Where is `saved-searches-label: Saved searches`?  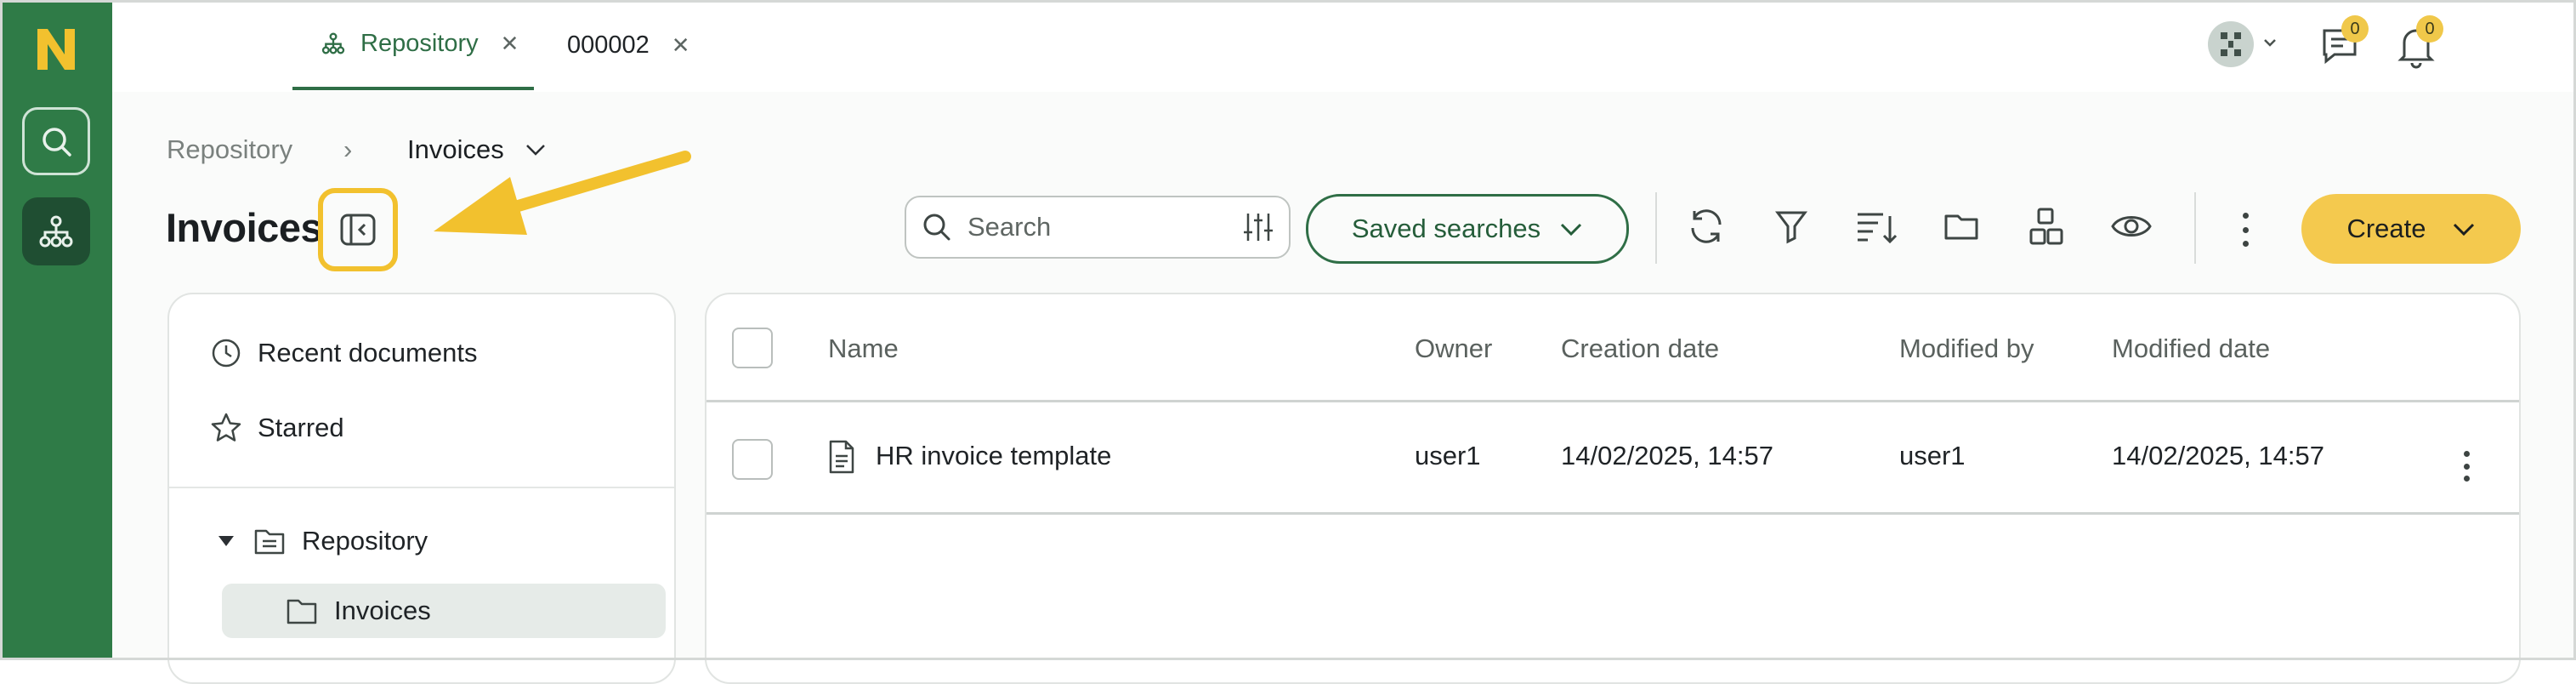 saved-searches-label: Saved searches is located at coordinates (1446, 229).